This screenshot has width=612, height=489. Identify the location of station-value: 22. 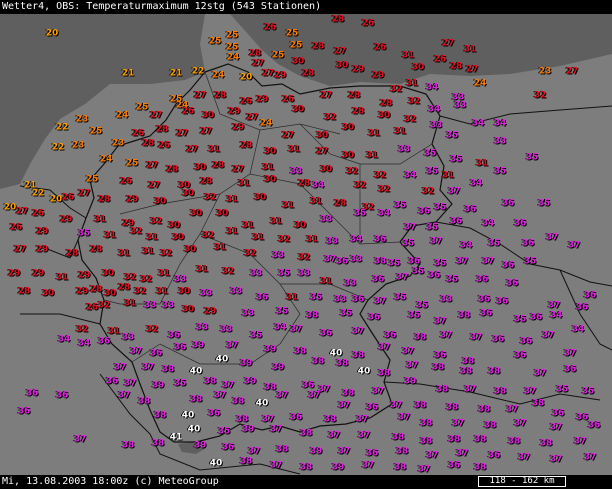
(198, 71).